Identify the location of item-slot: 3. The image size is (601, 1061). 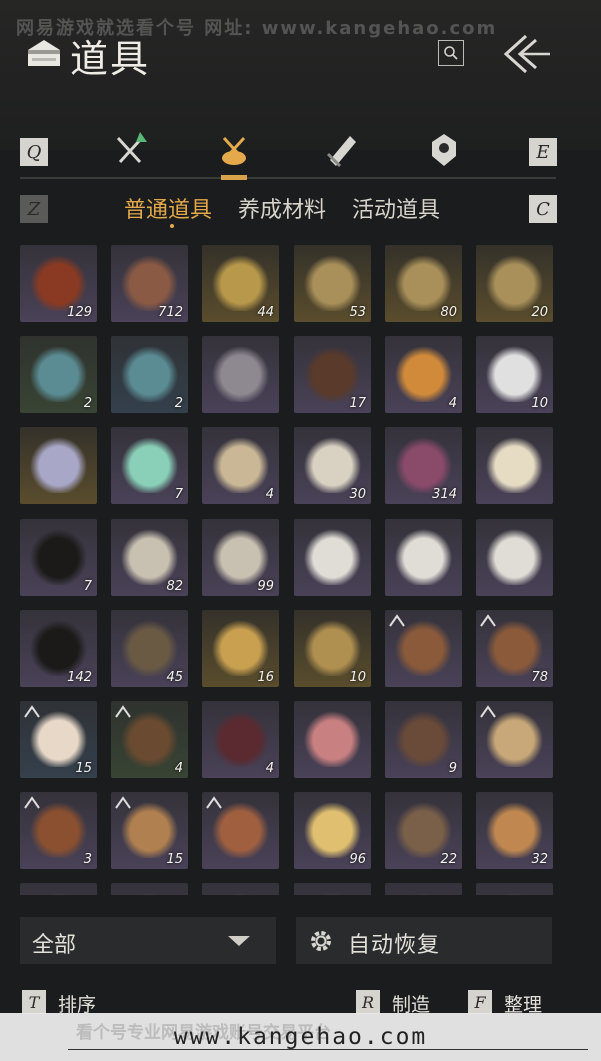
(58, 830).